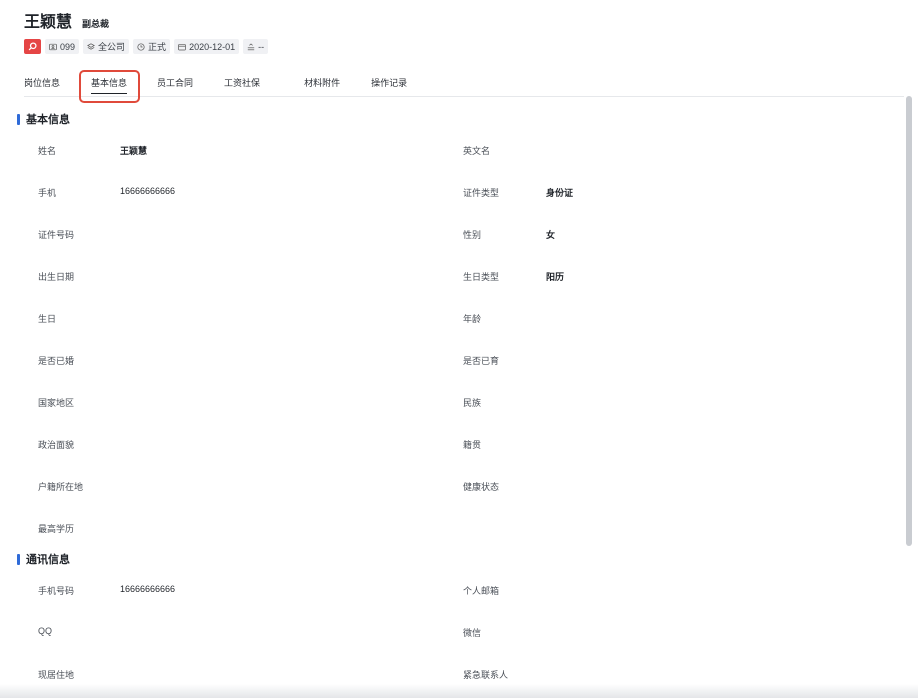 The height and width of the screenshot is (698, 918). Describe the element at coordinates (42, 86) in the screenshot. I see `tab-position-info: 岗位信息` at that location.